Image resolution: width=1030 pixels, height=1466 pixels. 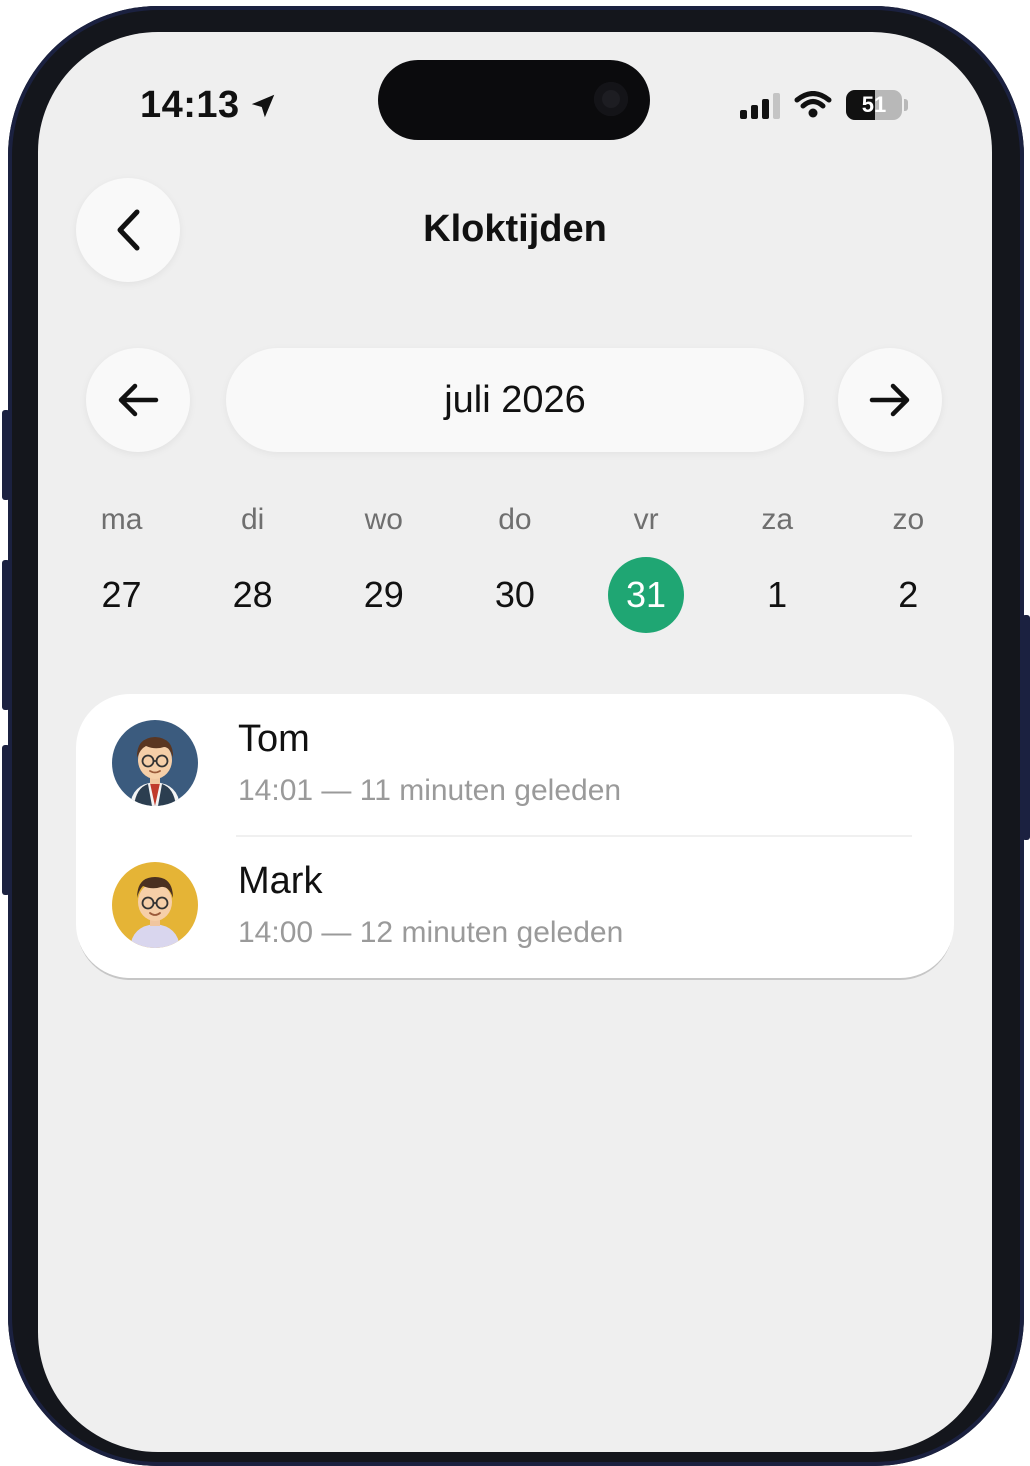 I want to click on dynamic-island, so click(x=514, y=100).